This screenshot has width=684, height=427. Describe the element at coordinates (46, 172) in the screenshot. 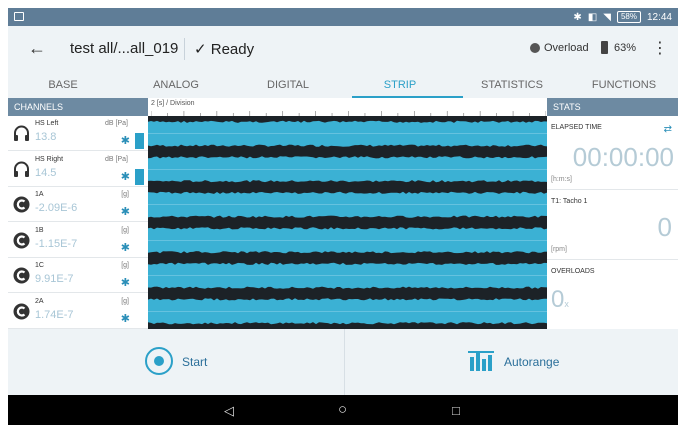

I see `channel-value: 14.5` at that location.